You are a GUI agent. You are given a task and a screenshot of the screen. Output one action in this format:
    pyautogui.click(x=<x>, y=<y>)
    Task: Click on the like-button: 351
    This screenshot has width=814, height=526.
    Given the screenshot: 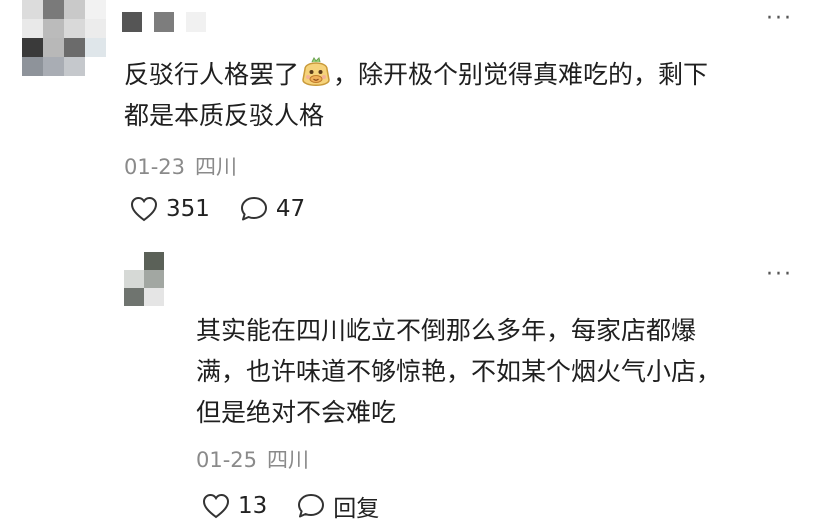 What is the action you would take?
    pyautogui.click(x=170, y=209)
    